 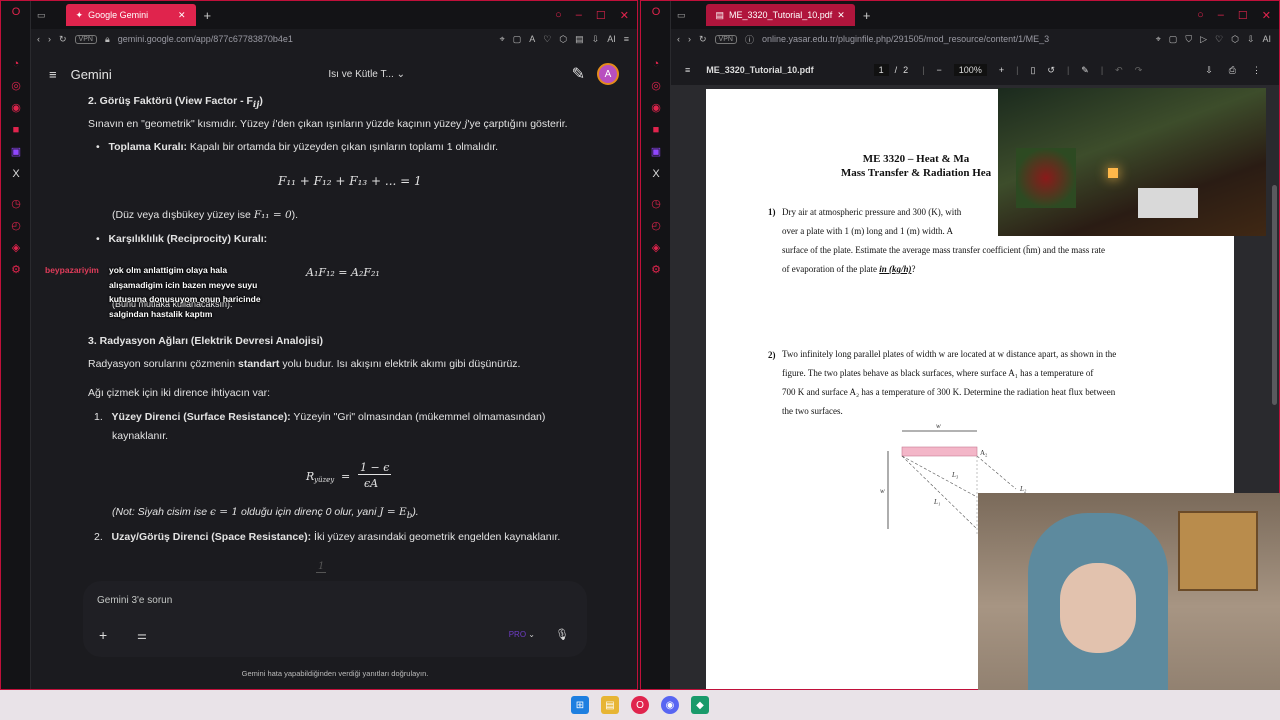 I want to click on hamburger-menu-icon: ≡, so click(x=53, y=74).